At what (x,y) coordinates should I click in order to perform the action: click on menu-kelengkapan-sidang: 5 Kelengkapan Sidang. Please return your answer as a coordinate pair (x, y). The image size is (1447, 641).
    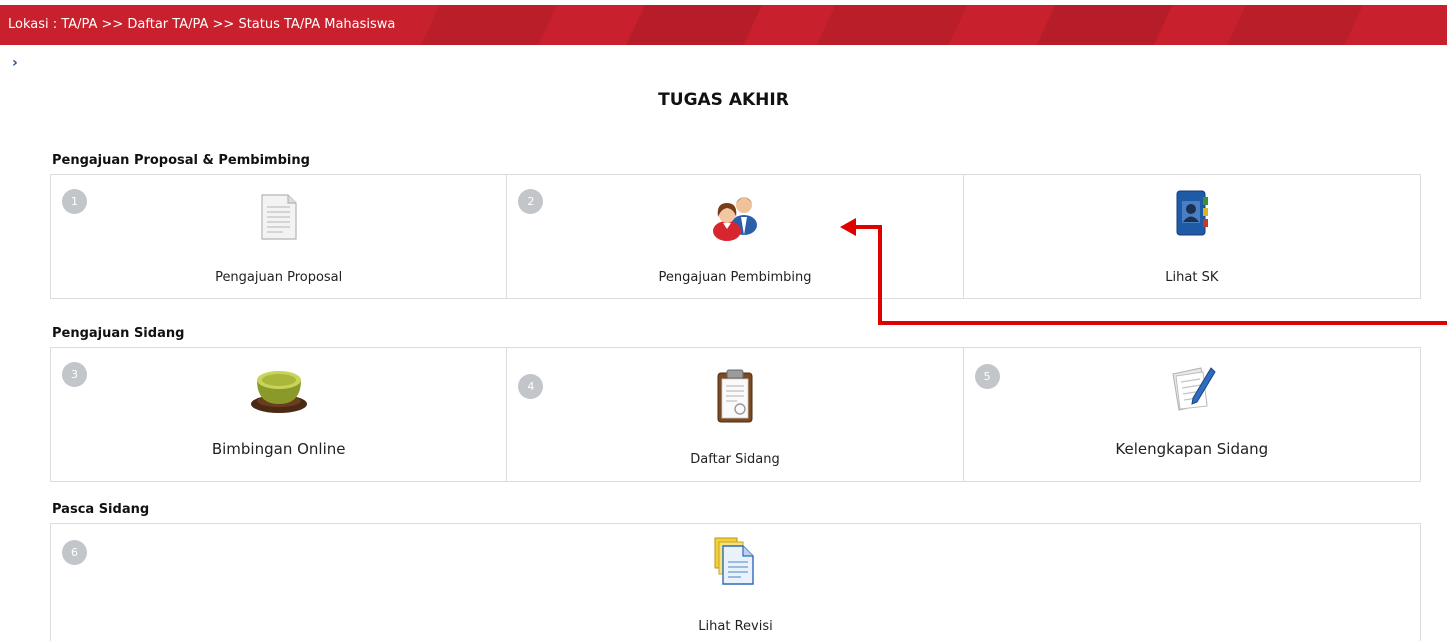
    Looking at the image, I should click on (1192, 414).